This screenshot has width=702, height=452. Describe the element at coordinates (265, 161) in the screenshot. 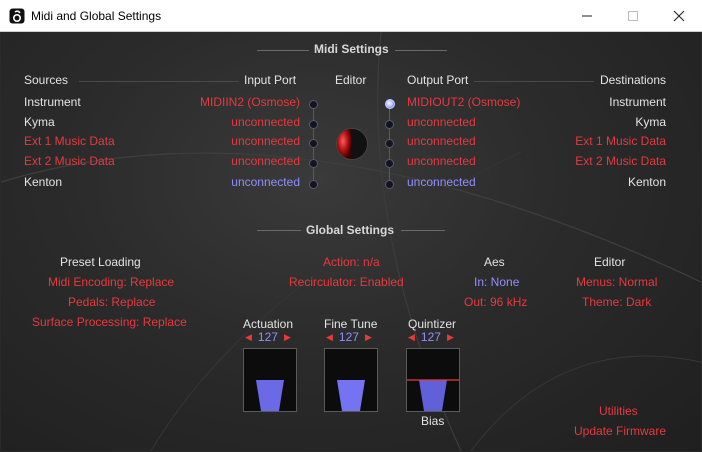

I see `input-port-ext2: unconnected` at that location.